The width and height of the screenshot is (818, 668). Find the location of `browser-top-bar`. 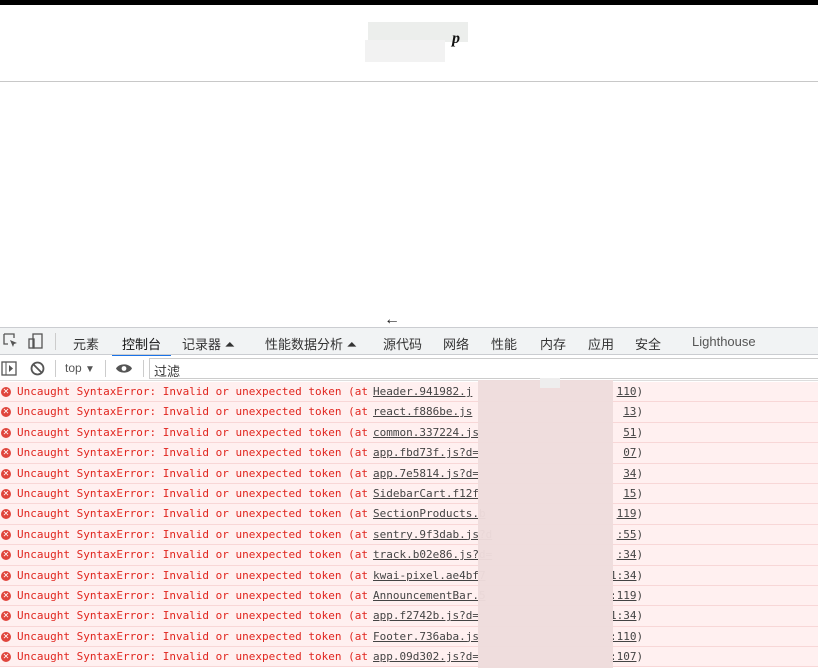

browser-top-bar is located at coordinates (409, 2).